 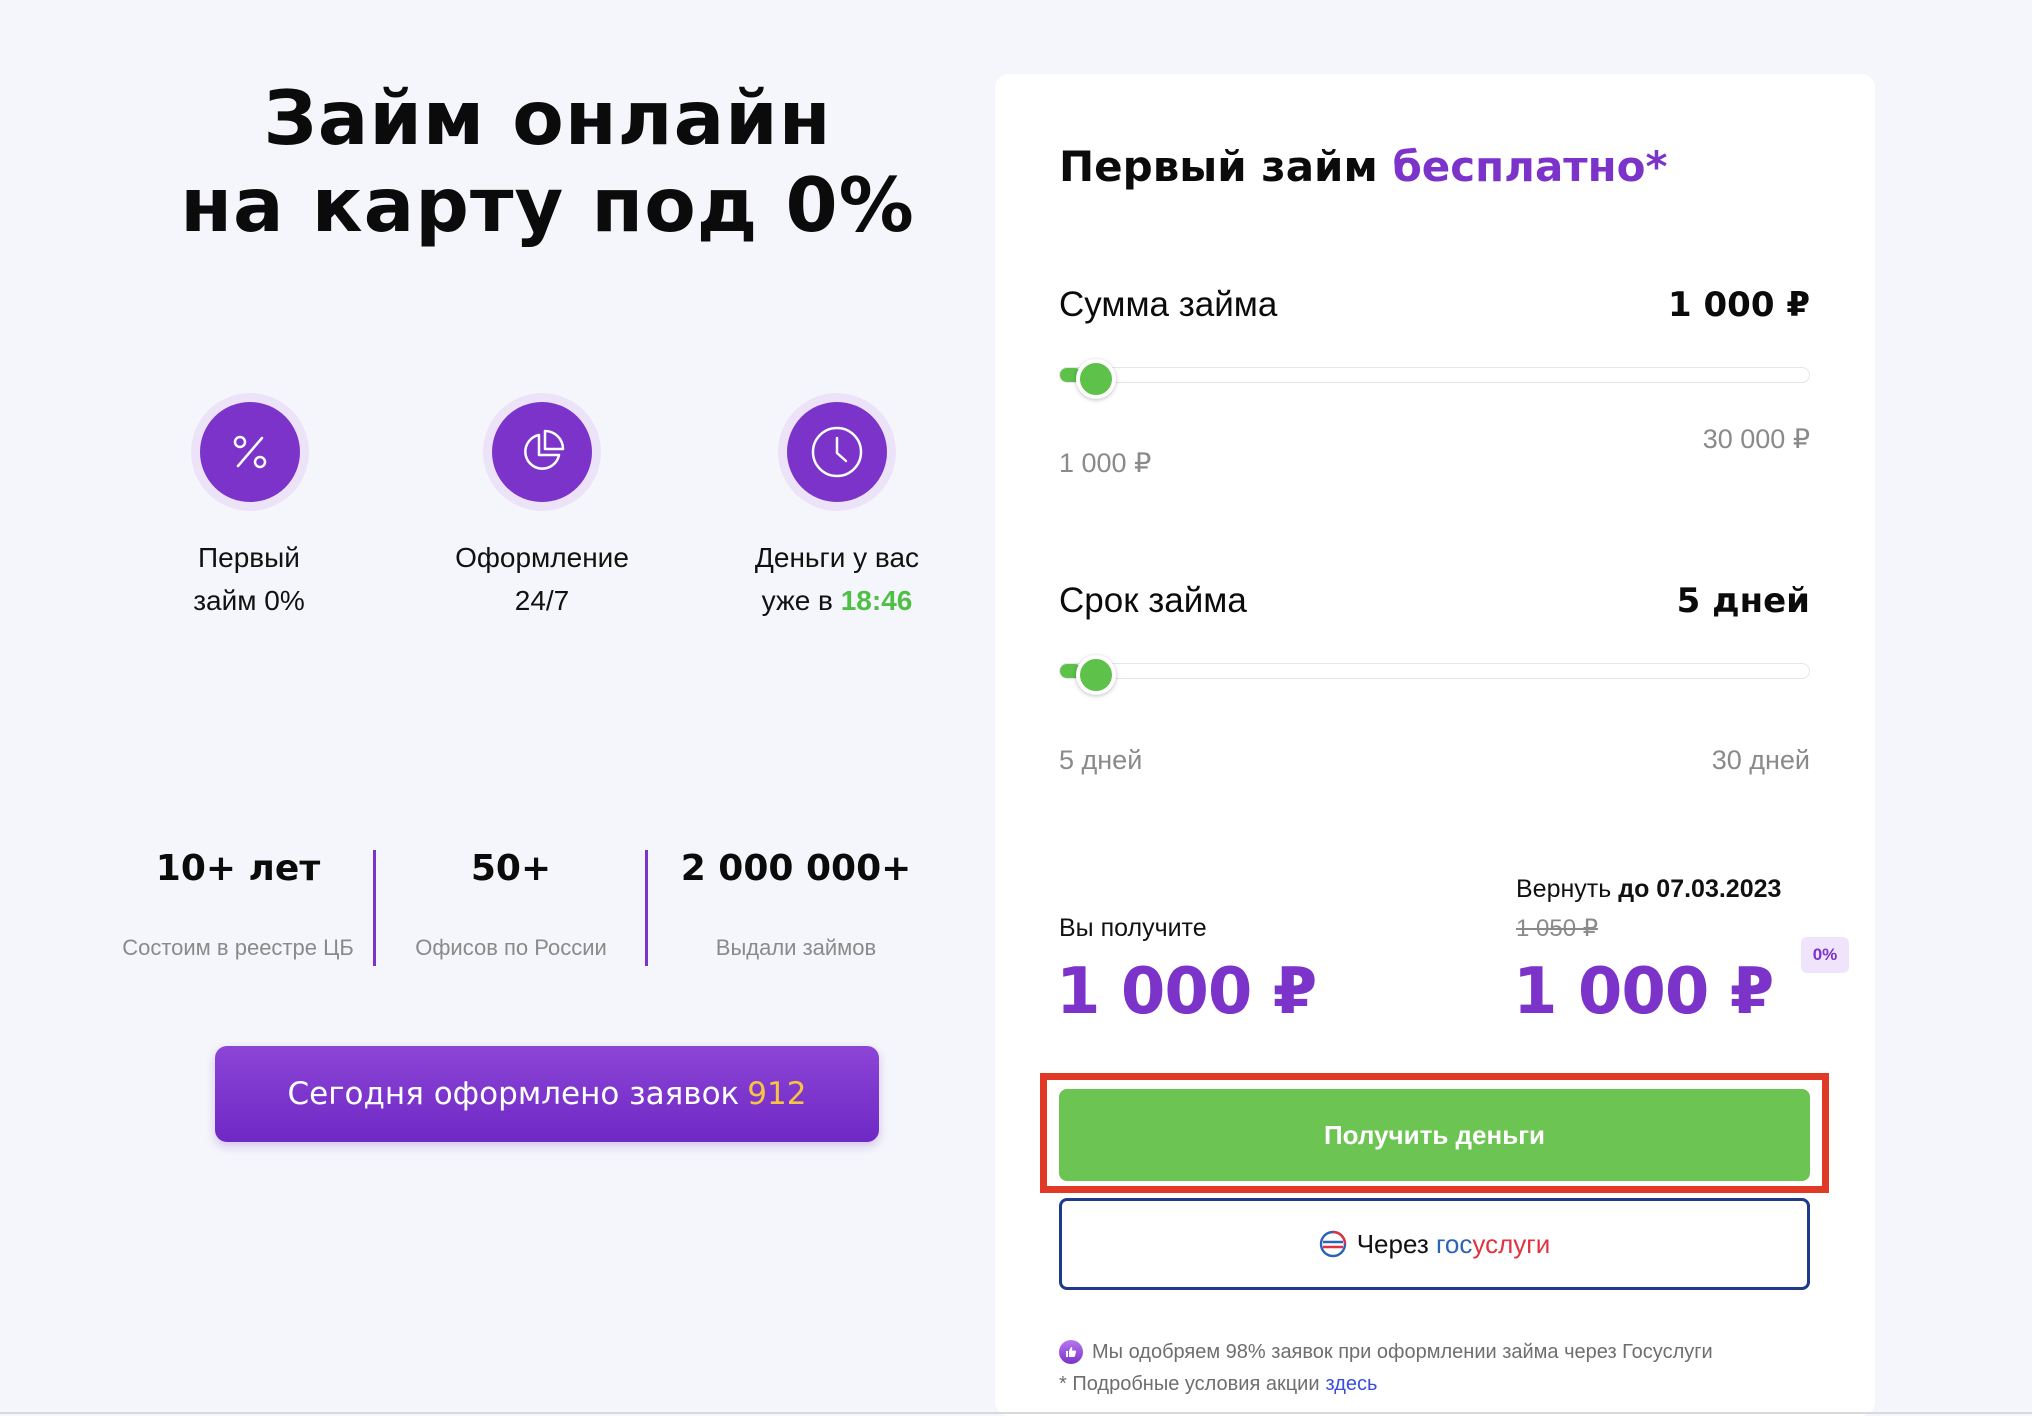 I want to click on percent-icon, so click(x=250, y=452).